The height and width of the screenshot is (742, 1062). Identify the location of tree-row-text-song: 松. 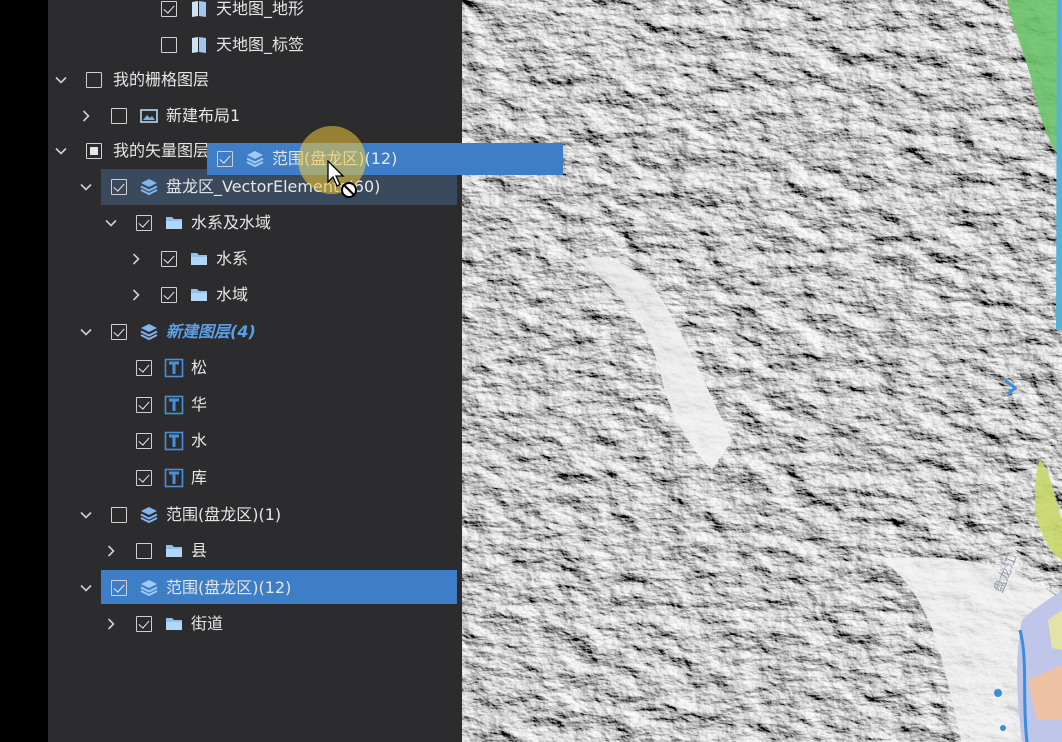
(253, 368).